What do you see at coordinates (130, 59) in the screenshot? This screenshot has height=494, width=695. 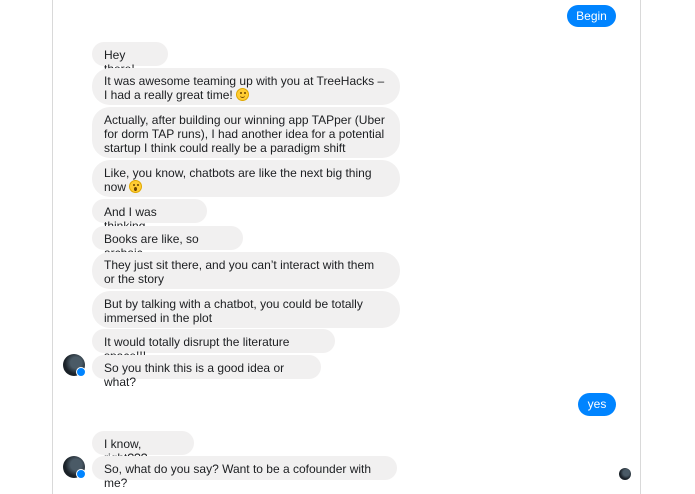 I see `incoming-message: Hey there!` at bounding box center [130, 59].